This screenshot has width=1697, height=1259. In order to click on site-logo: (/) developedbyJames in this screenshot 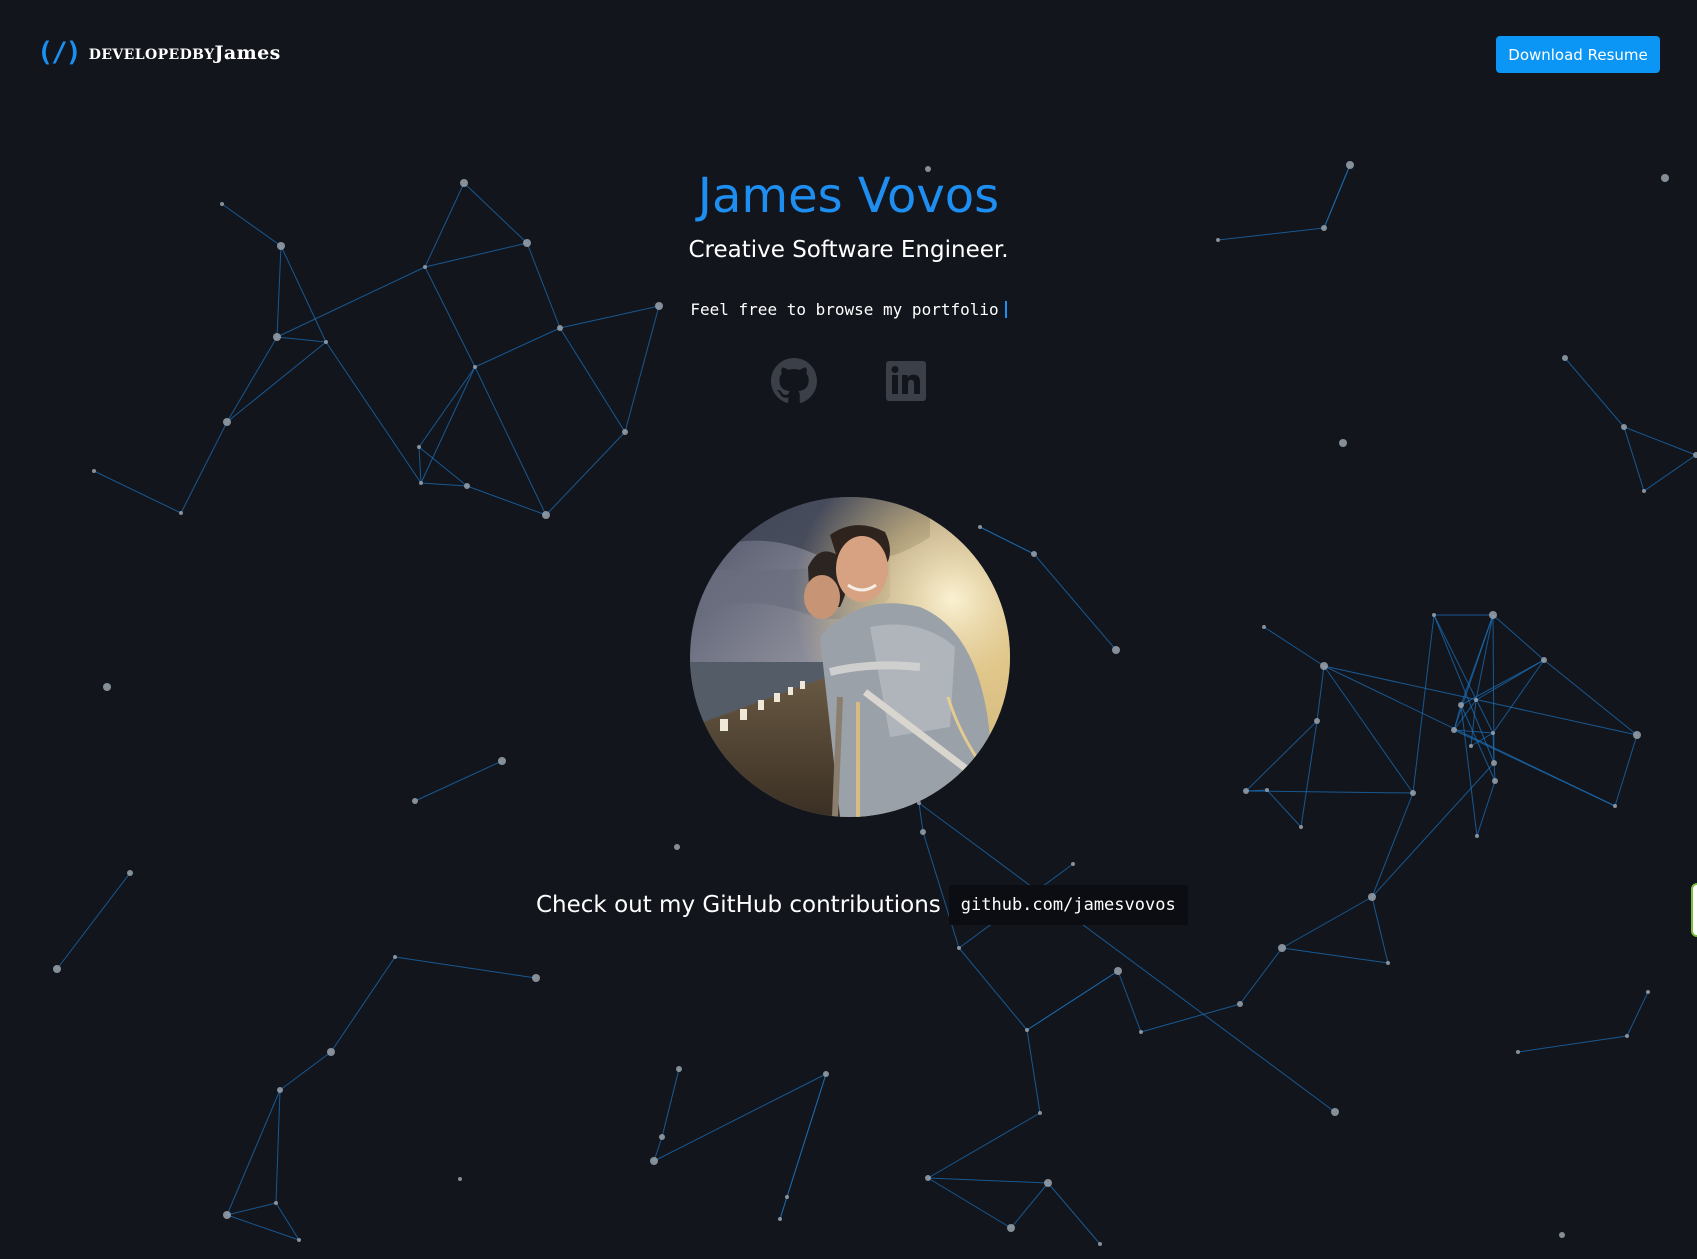, I will do `click(159, 52)`.